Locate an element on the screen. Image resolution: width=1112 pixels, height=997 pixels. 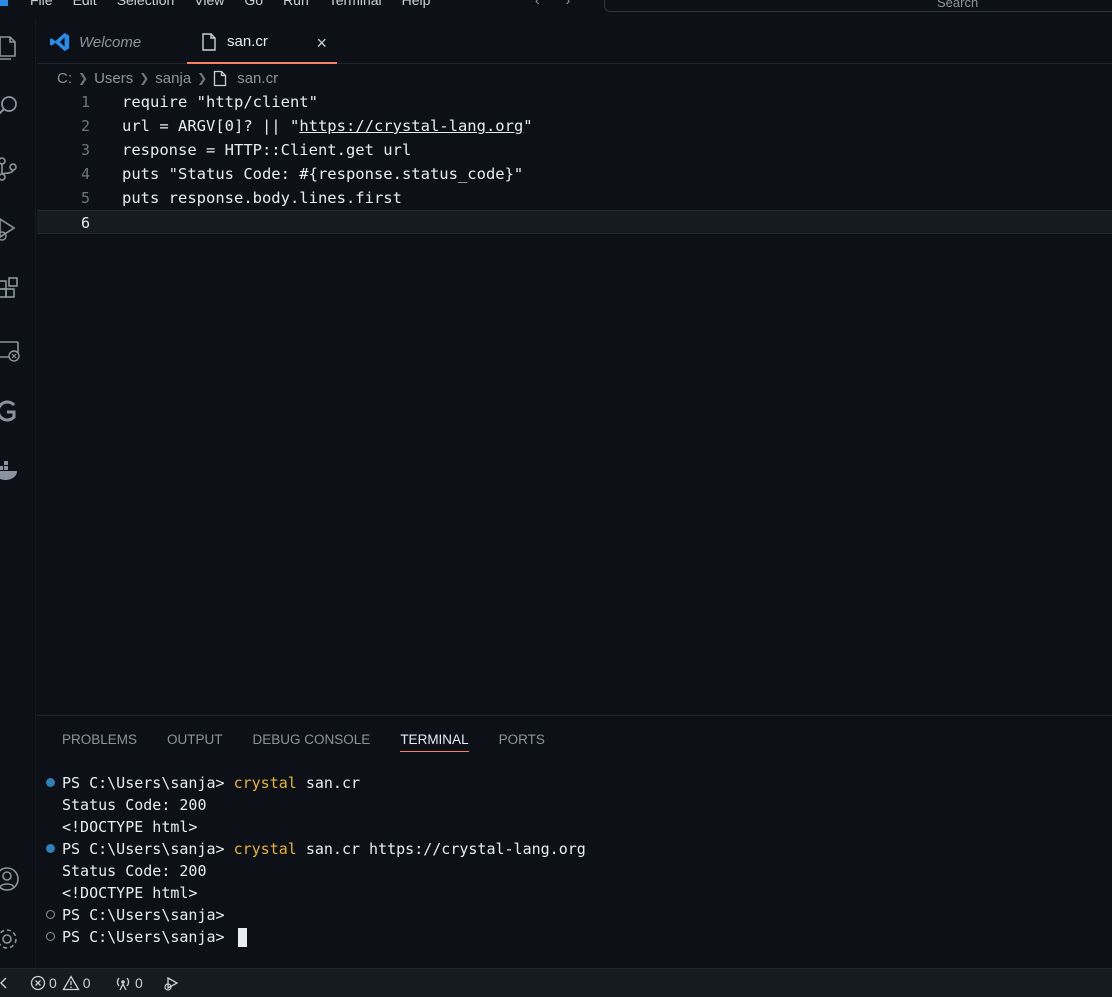
tab-san-cr-label: san.cr is located at coordinates (247, 41).